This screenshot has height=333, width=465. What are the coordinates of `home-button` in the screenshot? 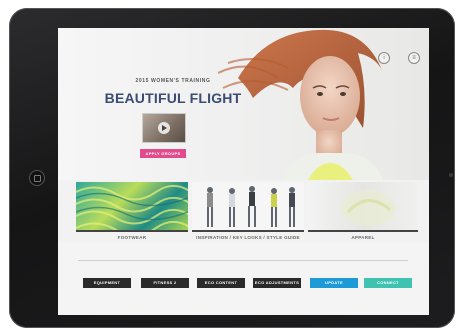 It's located at (37, 178).